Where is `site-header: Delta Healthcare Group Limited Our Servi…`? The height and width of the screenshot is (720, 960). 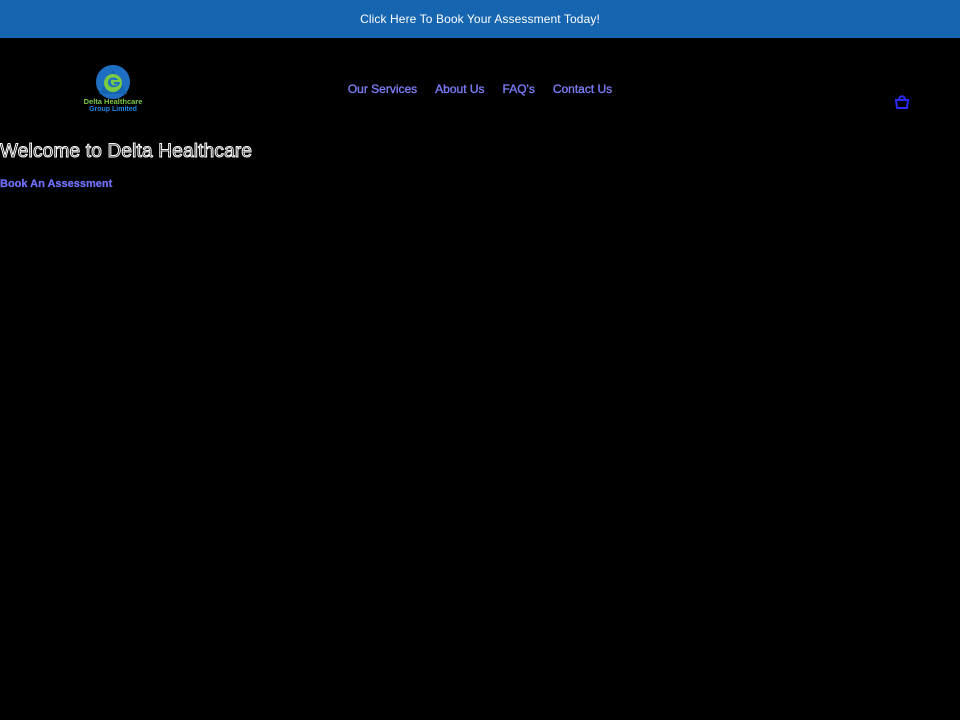 site-header: Delta Healthcare Group Limited Our Servi… is located at coordinates (480, 88).